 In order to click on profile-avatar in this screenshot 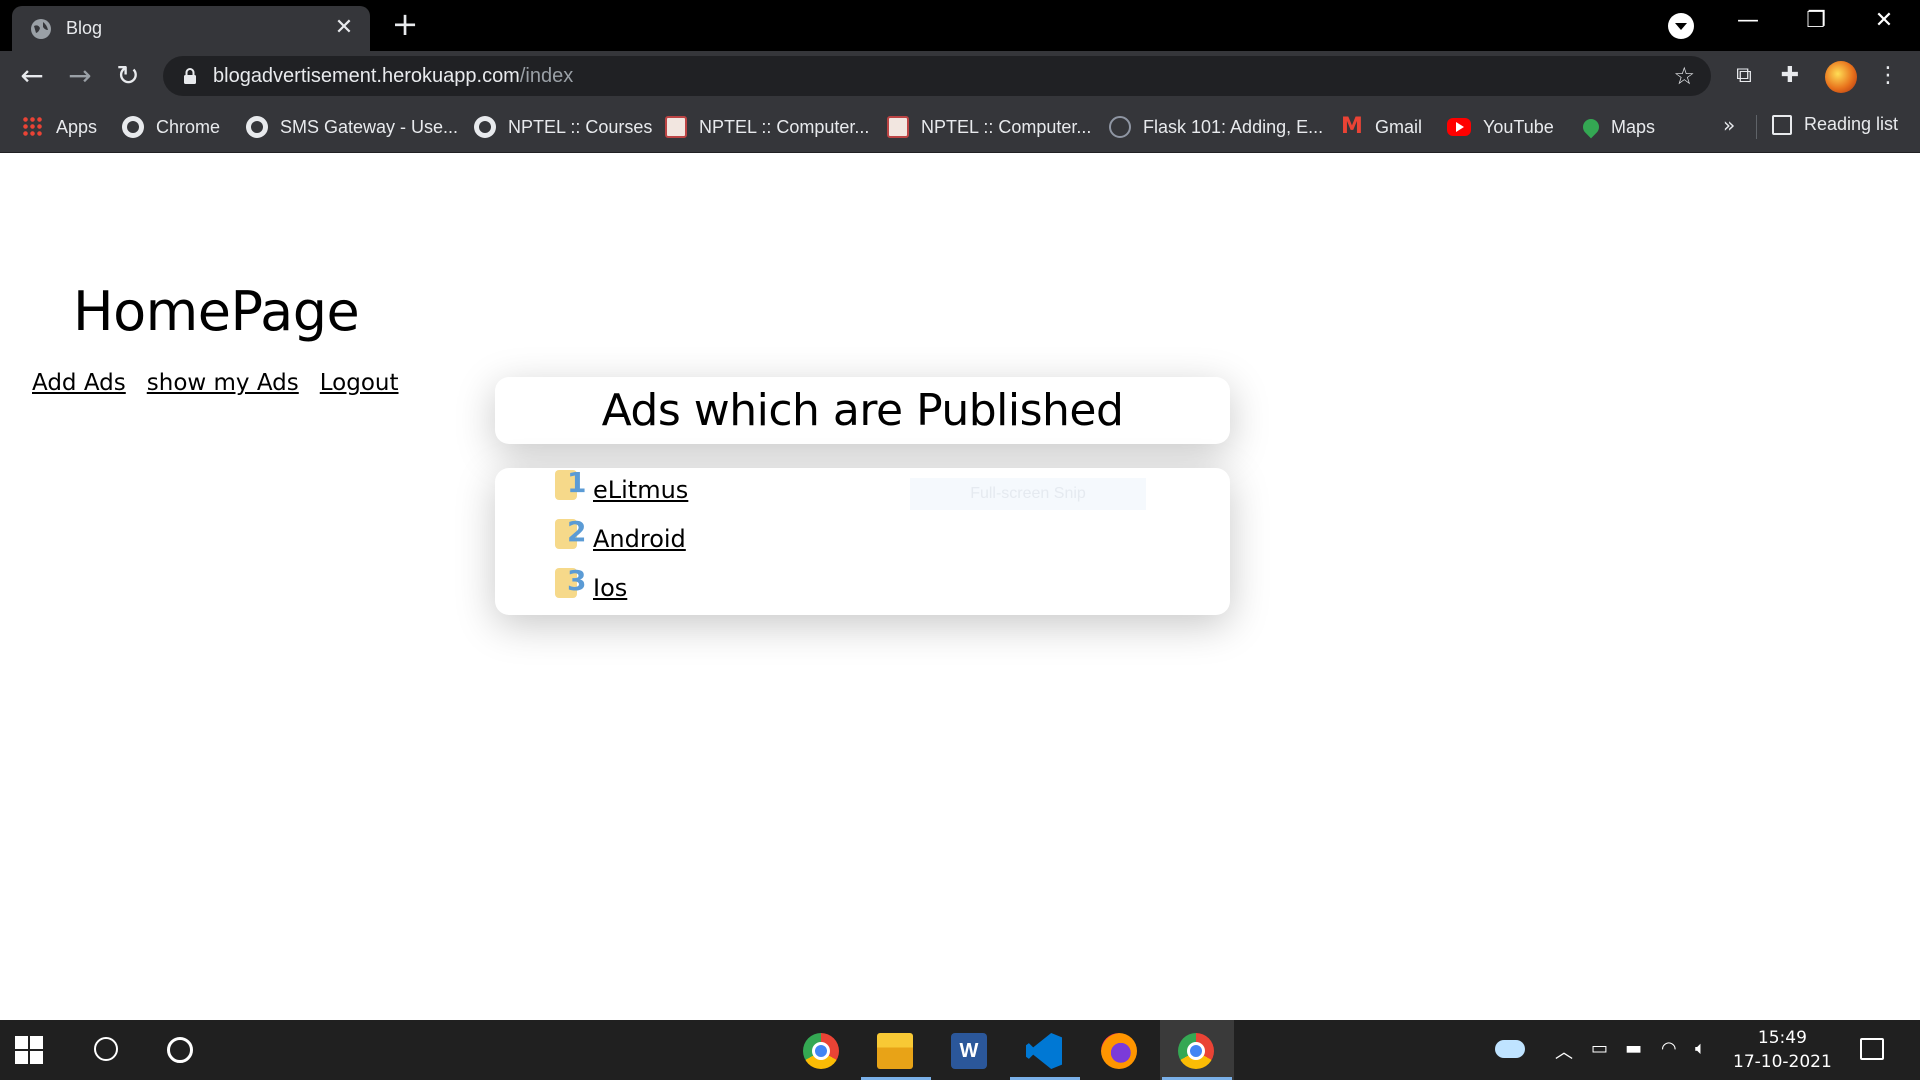, I will do `click(1841, 77)`.